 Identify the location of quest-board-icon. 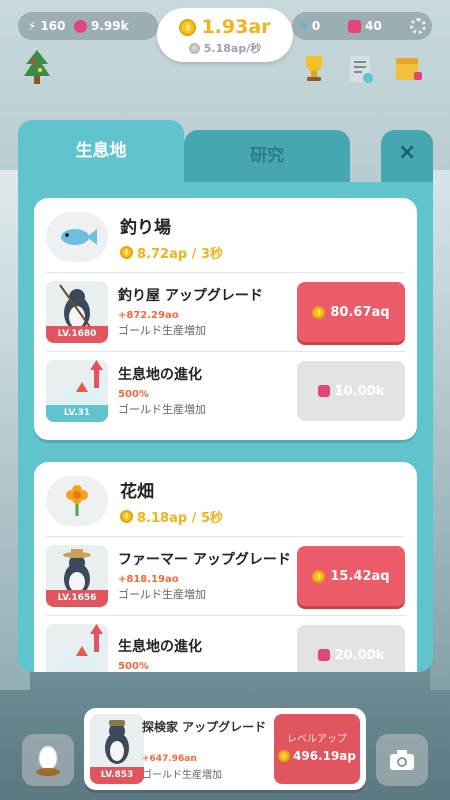
(360, 68).